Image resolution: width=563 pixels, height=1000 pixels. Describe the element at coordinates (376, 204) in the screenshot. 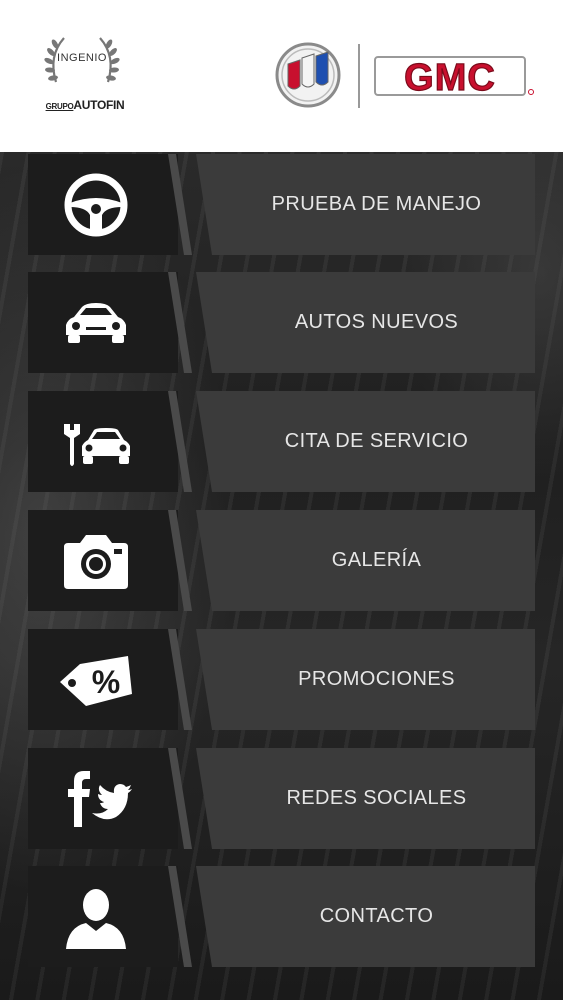

I see `menu-item-label: PRUEBA DE MANEJO` at that location.